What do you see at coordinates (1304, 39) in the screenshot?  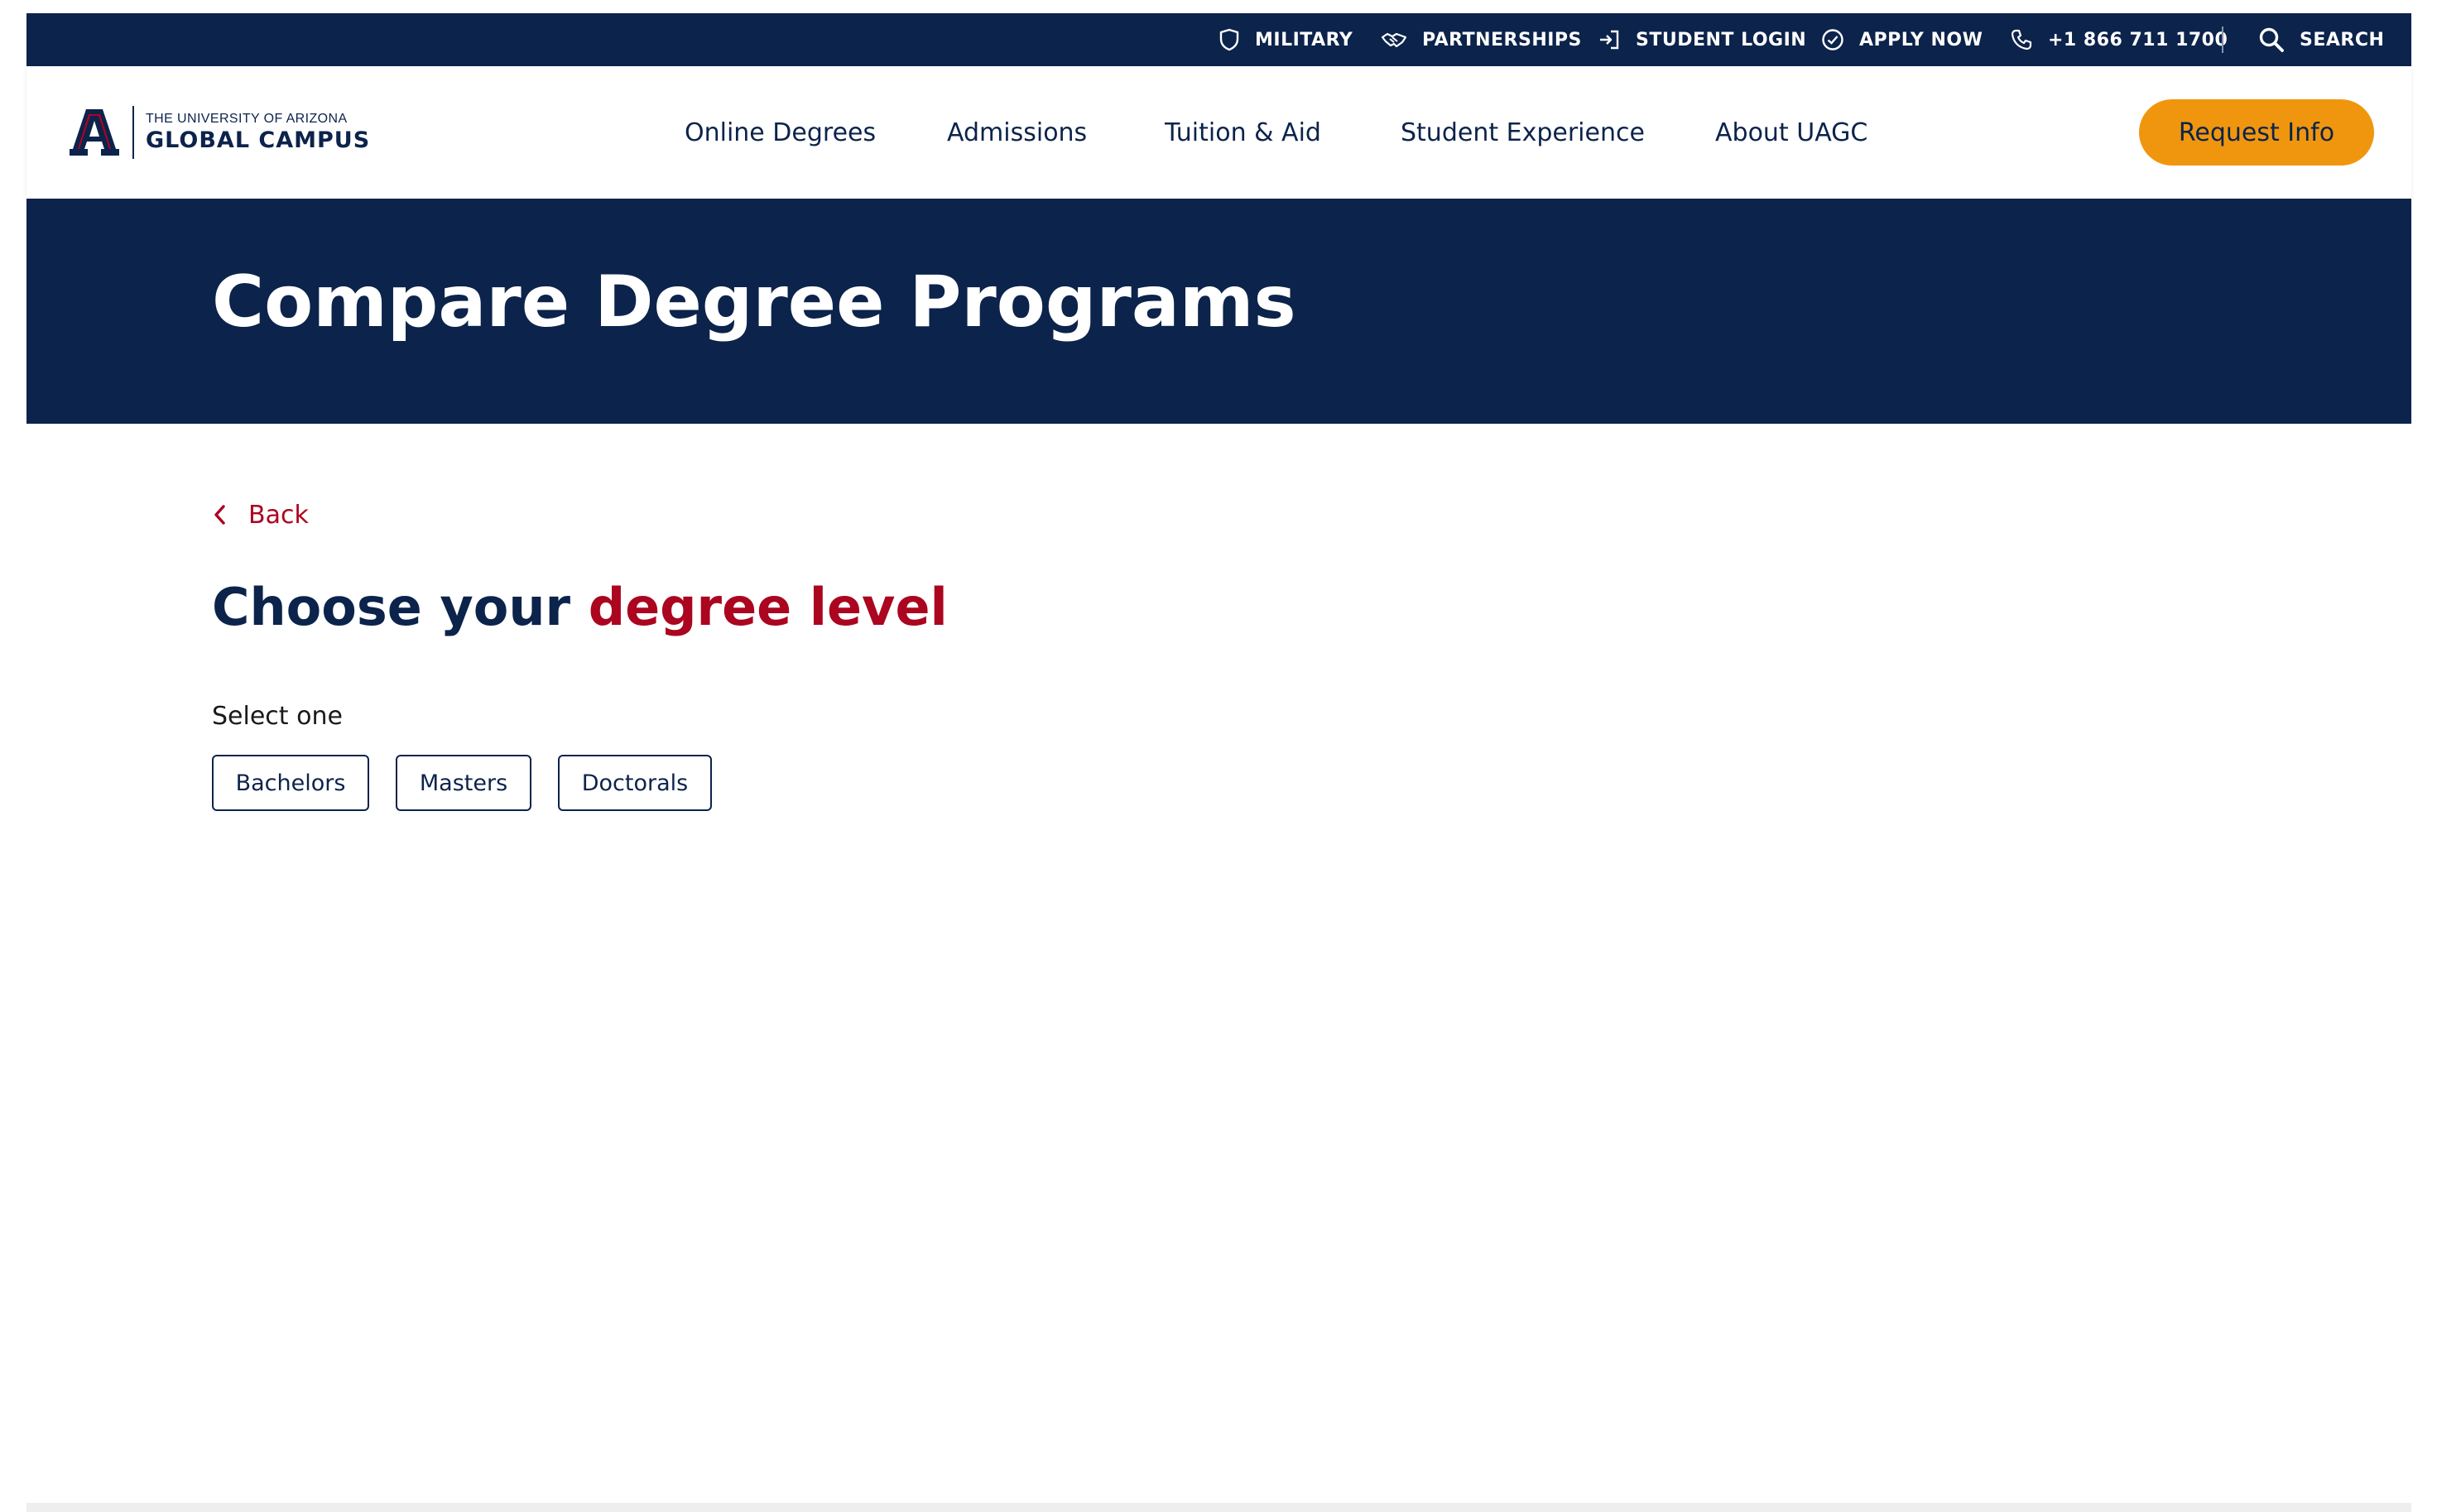 I see `utility-link-label: MILITARY` at bounding box center [1304, 39].